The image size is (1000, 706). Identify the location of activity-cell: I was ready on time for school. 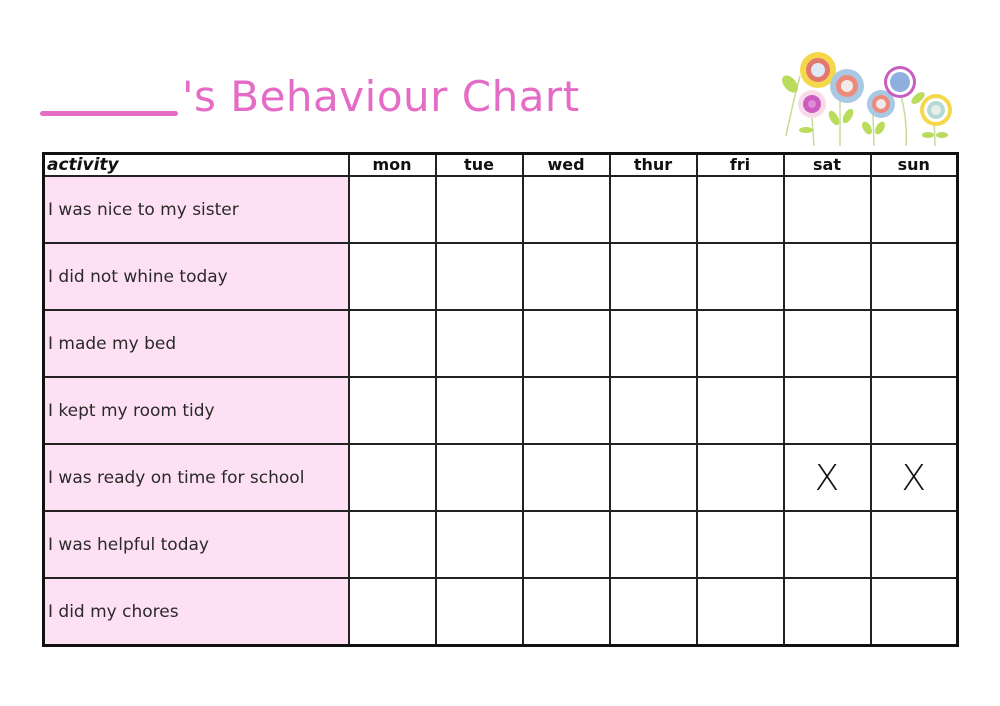
(196, 477).